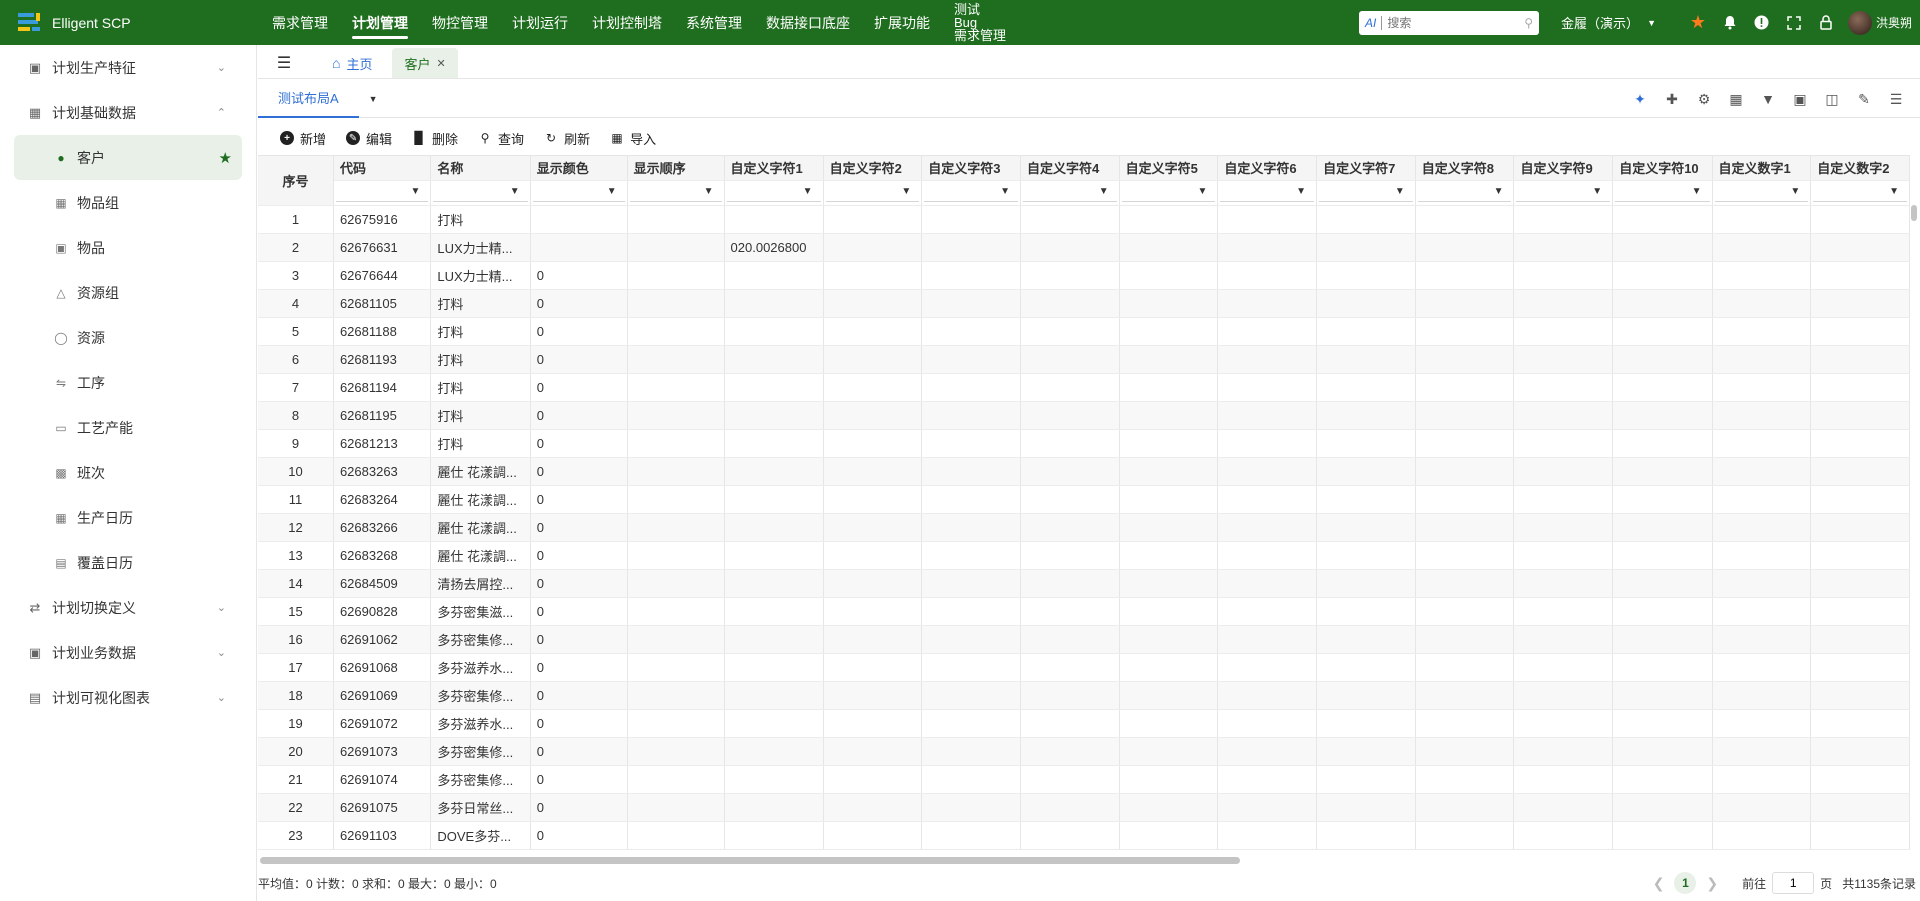 This screenshot has height=901, width=1920. What do you see at coordinates (296, 303) in the screenshot?
I see `table-cell: 4` at bounding box center [296, 303].